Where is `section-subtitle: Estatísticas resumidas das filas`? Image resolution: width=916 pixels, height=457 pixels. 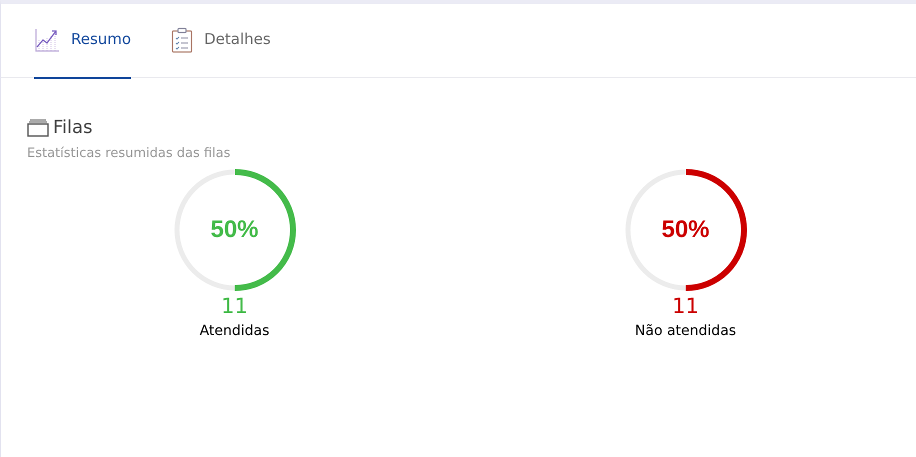 section-subtitle: Estatísticas resumidas das filas is located at coordinates (129, 154).